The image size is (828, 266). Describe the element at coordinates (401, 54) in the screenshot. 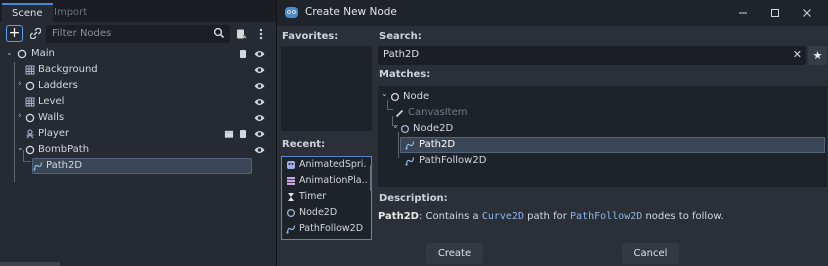

I see `search-value: Path2D` at that location.